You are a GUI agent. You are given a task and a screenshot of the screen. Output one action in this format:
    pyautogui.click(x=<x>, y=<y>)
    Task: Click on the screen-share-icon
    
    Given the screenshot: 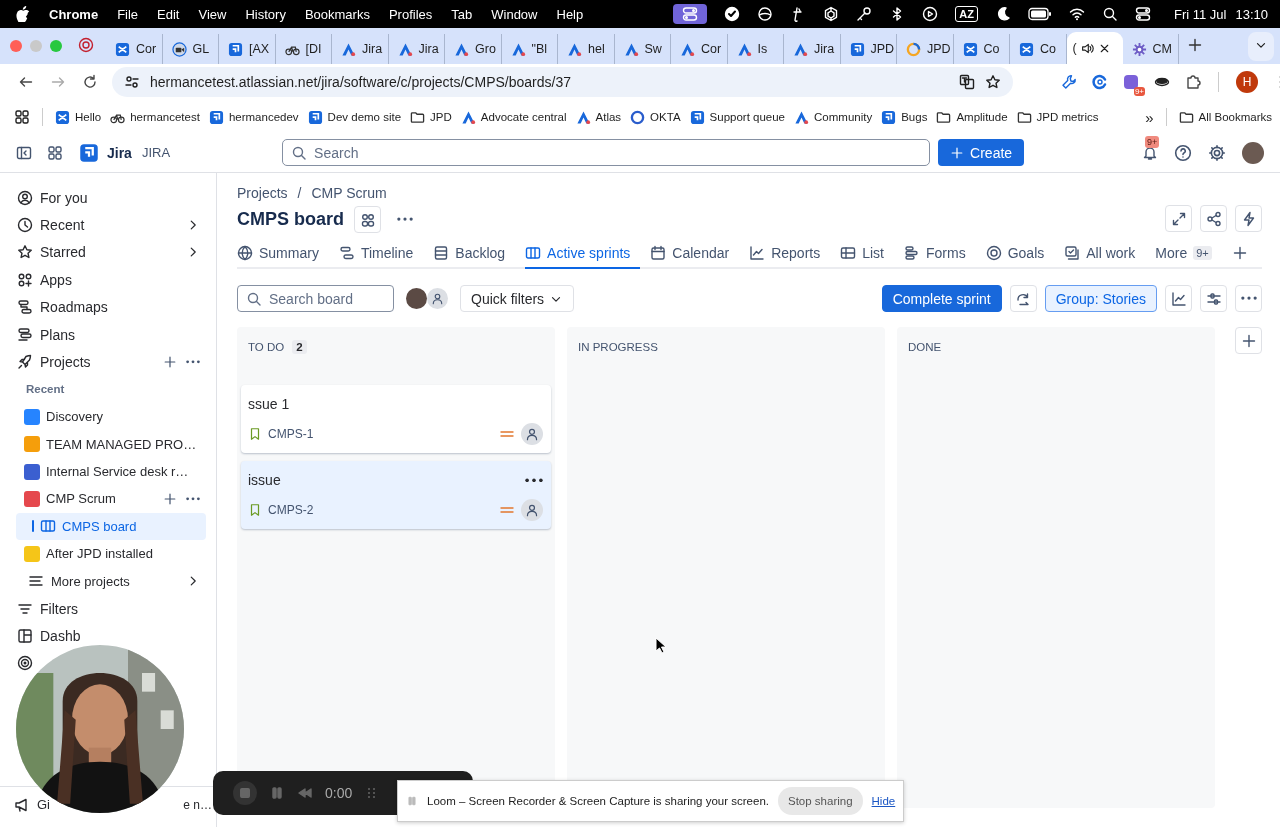 What is the action you would take?
    pyautogui.click(x=690, y=14)
    